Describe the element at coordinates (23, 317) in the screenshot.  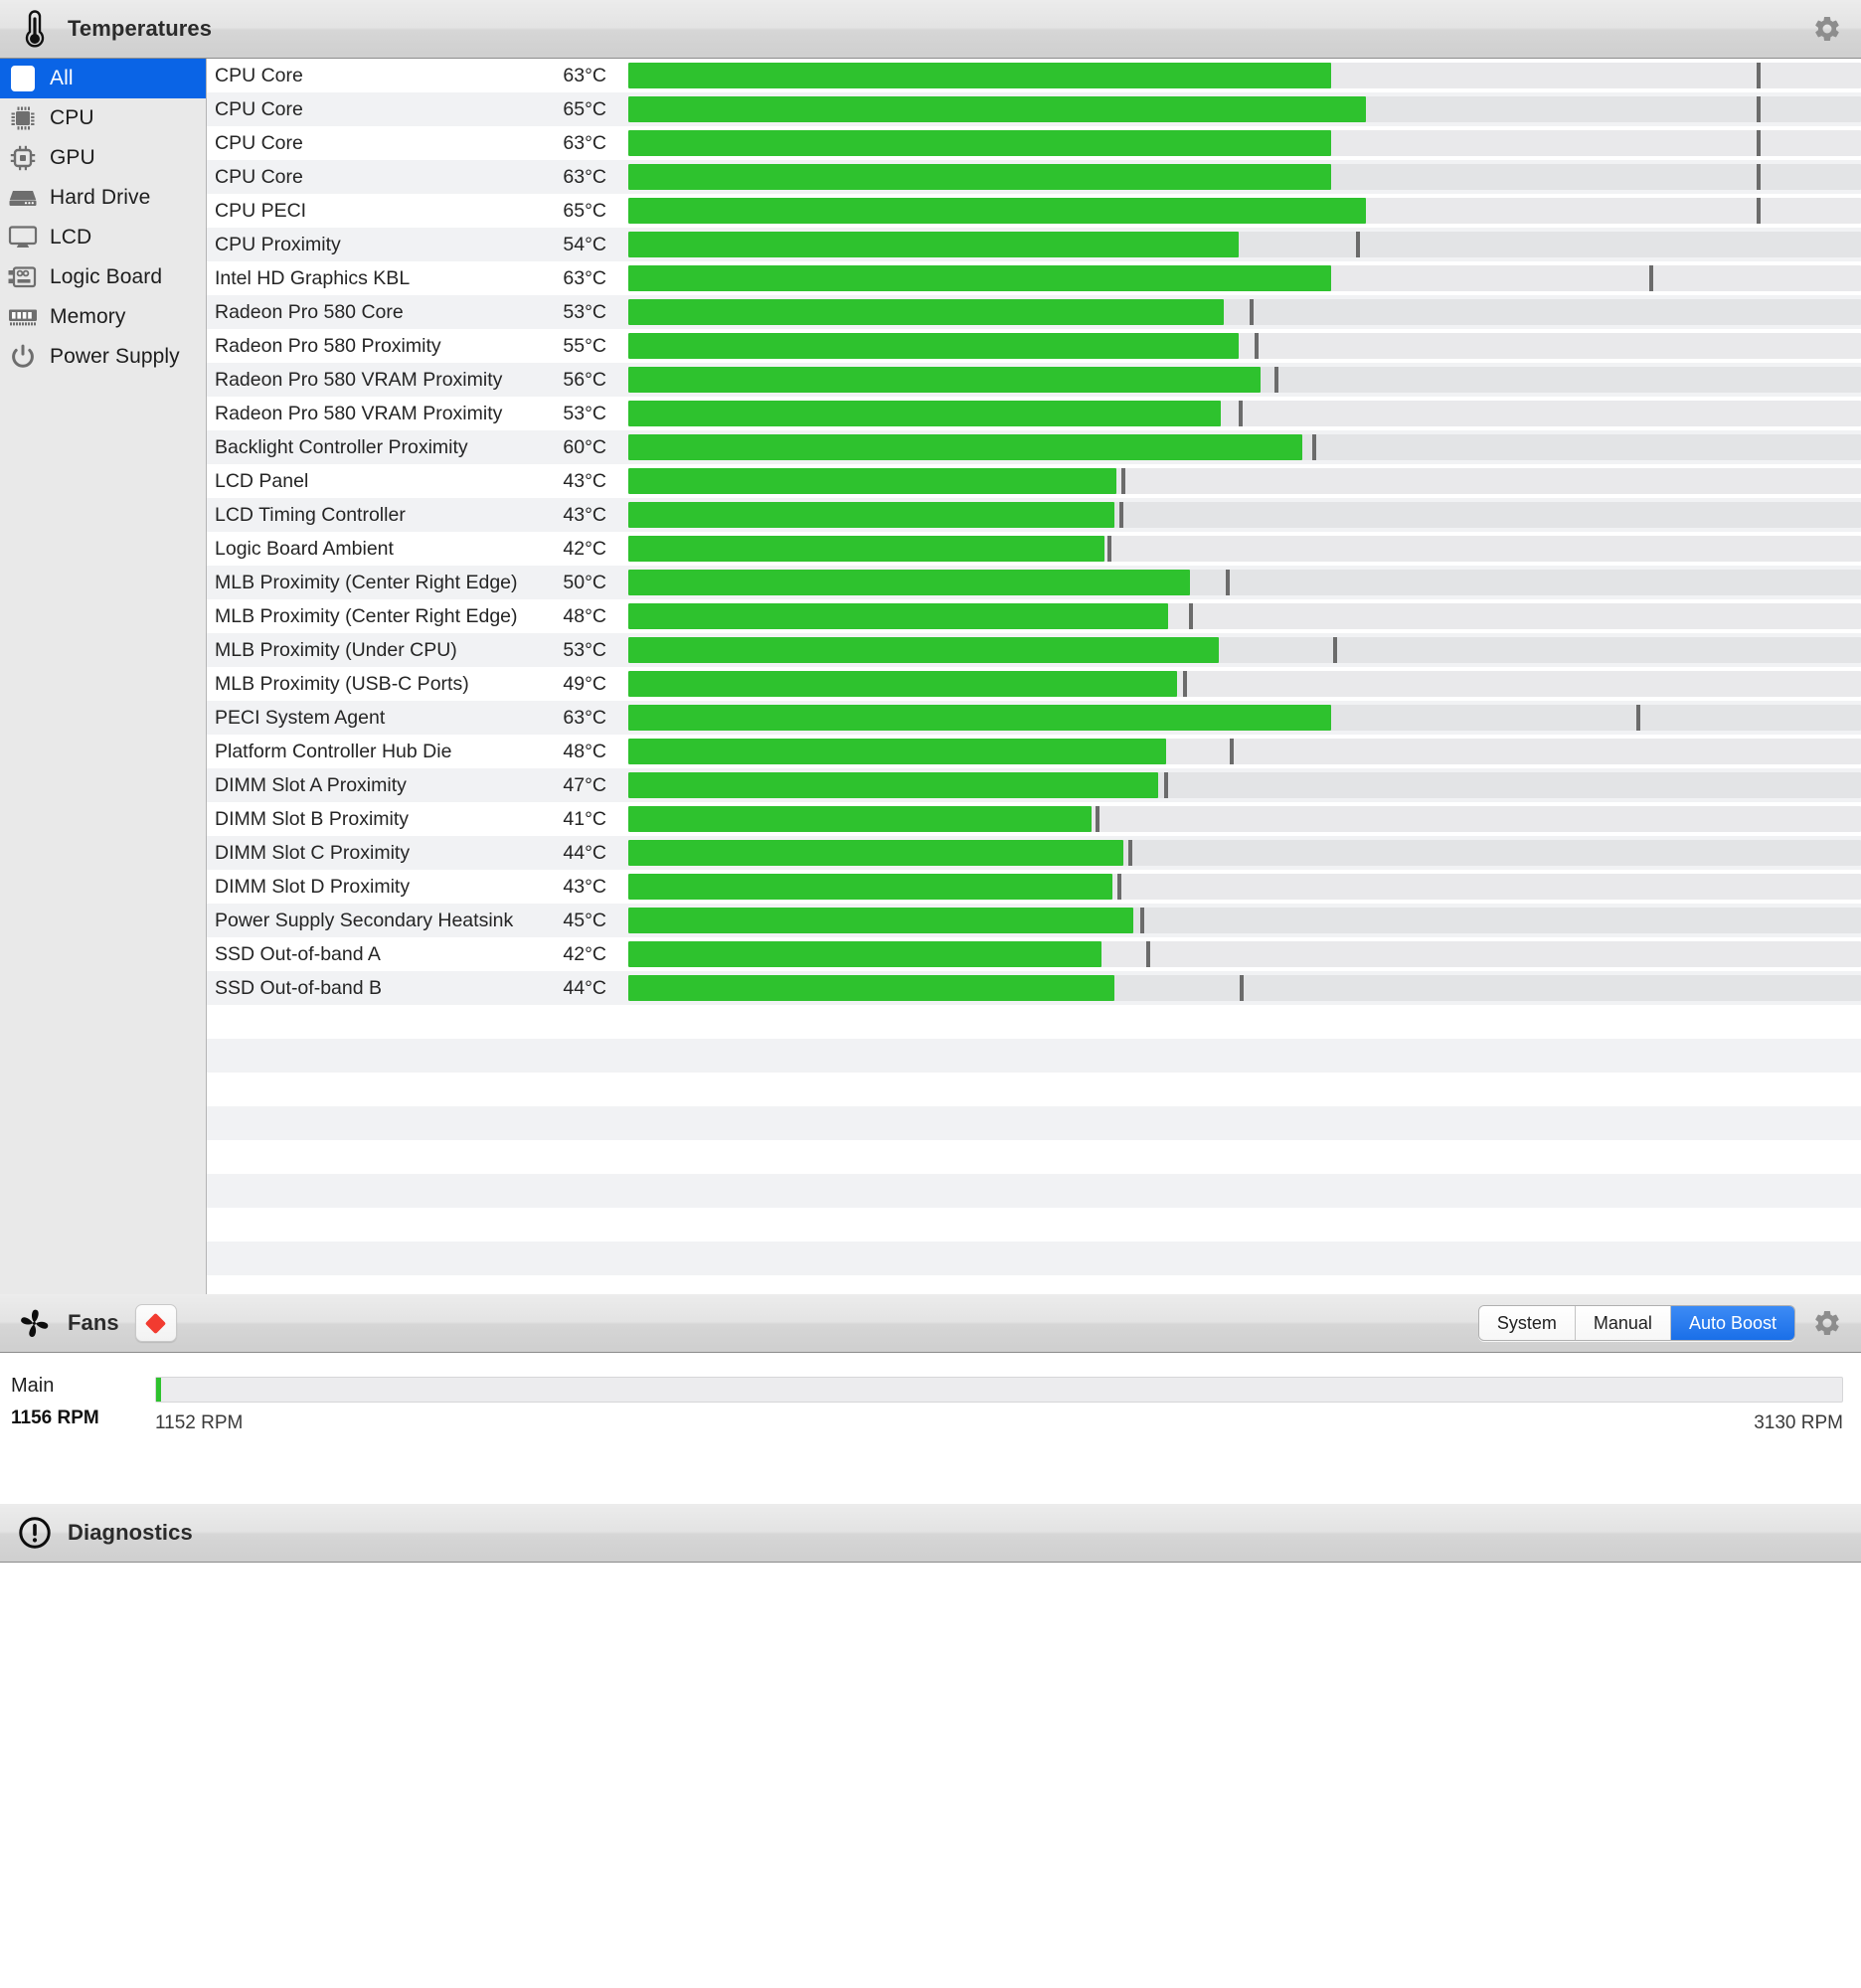
I see `memory-stick-icon` at that location.